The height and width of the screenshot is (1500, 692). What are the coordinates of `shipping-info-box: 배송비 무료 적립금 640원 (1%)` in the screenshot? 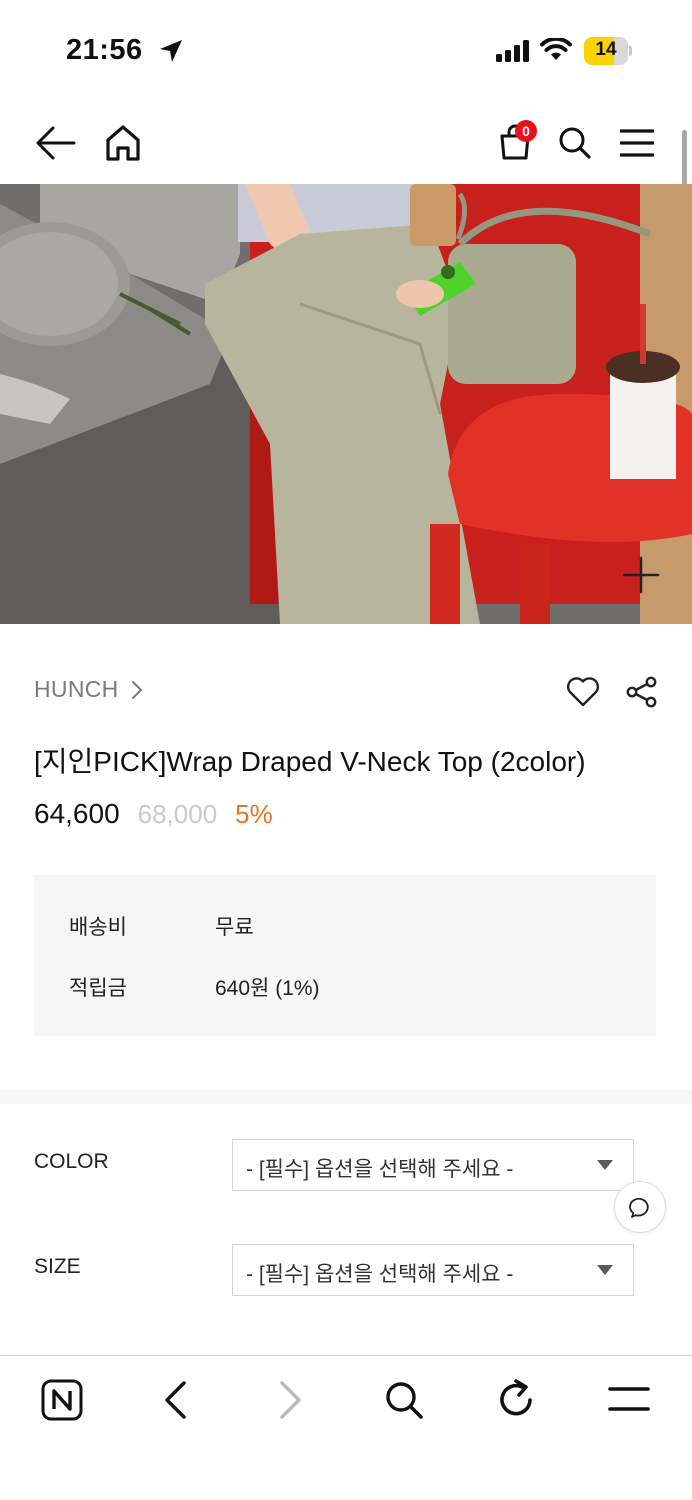 It's located at (345, 955).